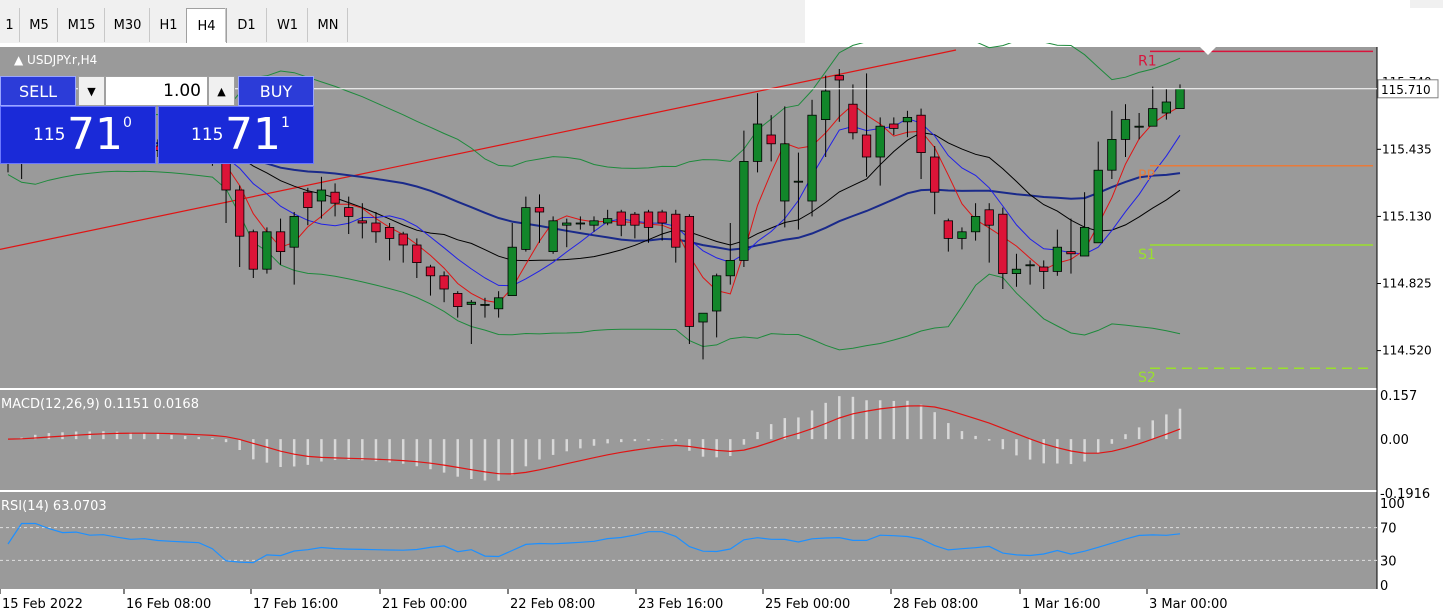 The width and height of the screenshot is (1443, 609). I want to click on sell-price-box: 115 71 0, so click(78, 135).